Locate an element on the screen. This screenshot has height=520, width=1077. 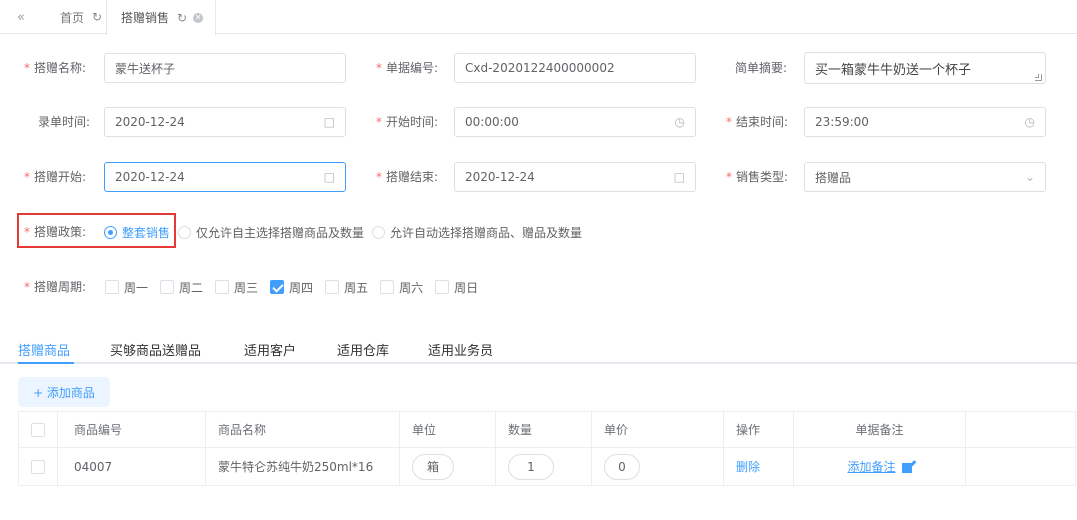
cell-action: 删除 is located at coordinates (758, 466).